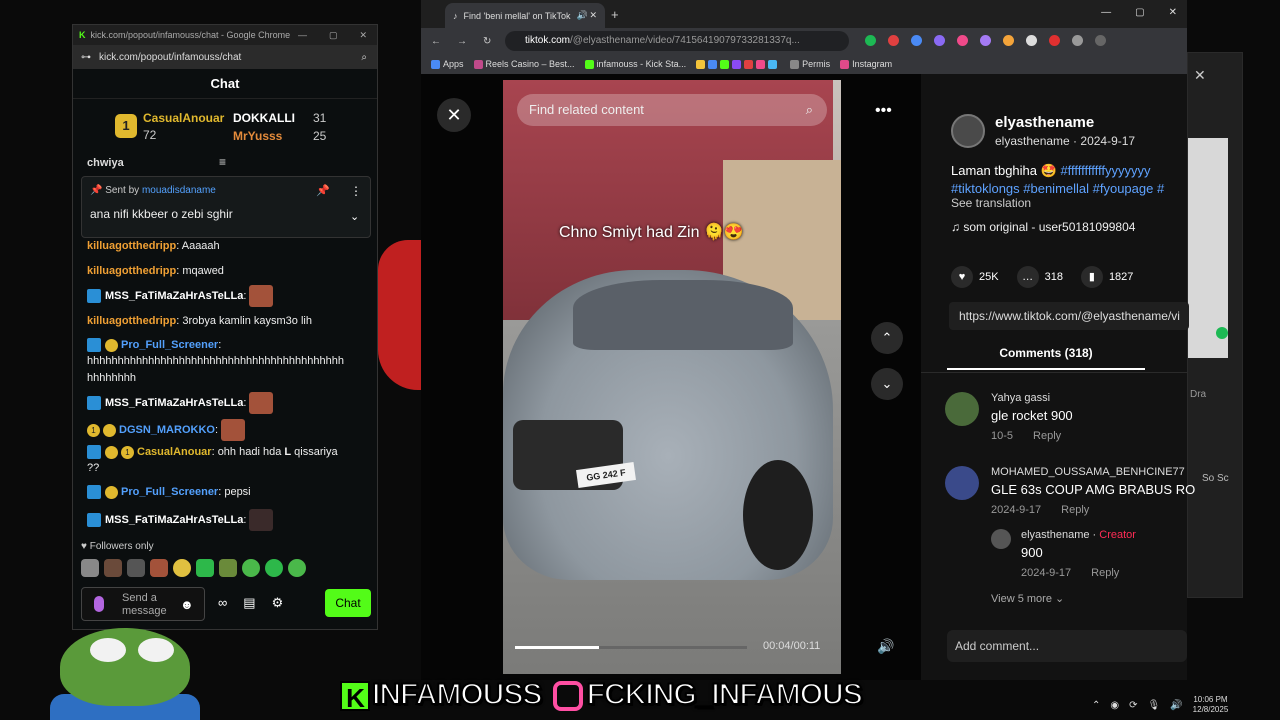  What do you see at coordinates (183, 118) in the screenshot?
I see `leader-name: CasualAnouar` at bounding box center [183, 118].